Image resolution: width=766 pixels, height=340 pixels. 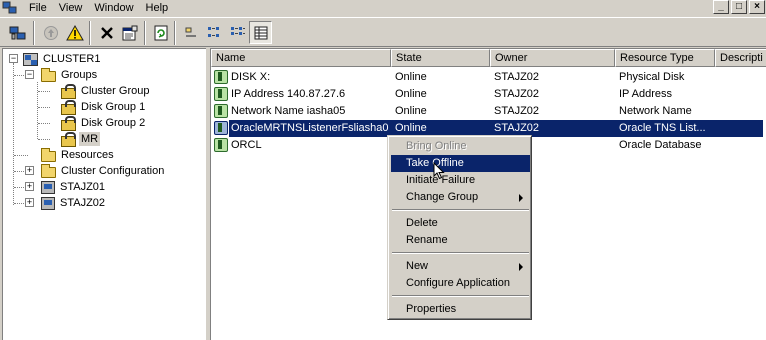 I want to click on open-connection-icon, so click(x=17, y=32).